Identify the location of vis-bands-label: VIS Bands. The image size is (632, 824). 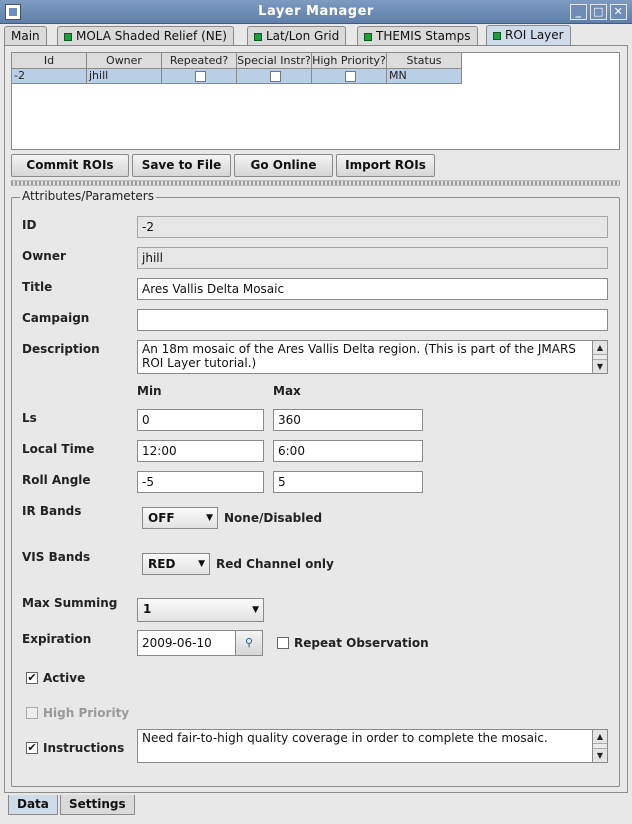
(56, 557).